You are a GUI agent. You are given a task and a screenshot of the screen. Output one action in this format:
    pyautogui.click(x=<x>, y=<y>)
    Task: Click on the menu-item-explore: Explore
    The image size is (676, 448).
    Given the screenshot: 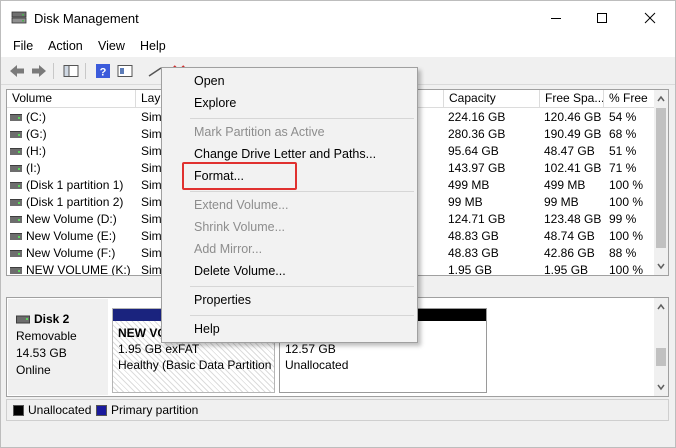 What is the action you would take?
    pyautogui.click(x=215, y=103)
    